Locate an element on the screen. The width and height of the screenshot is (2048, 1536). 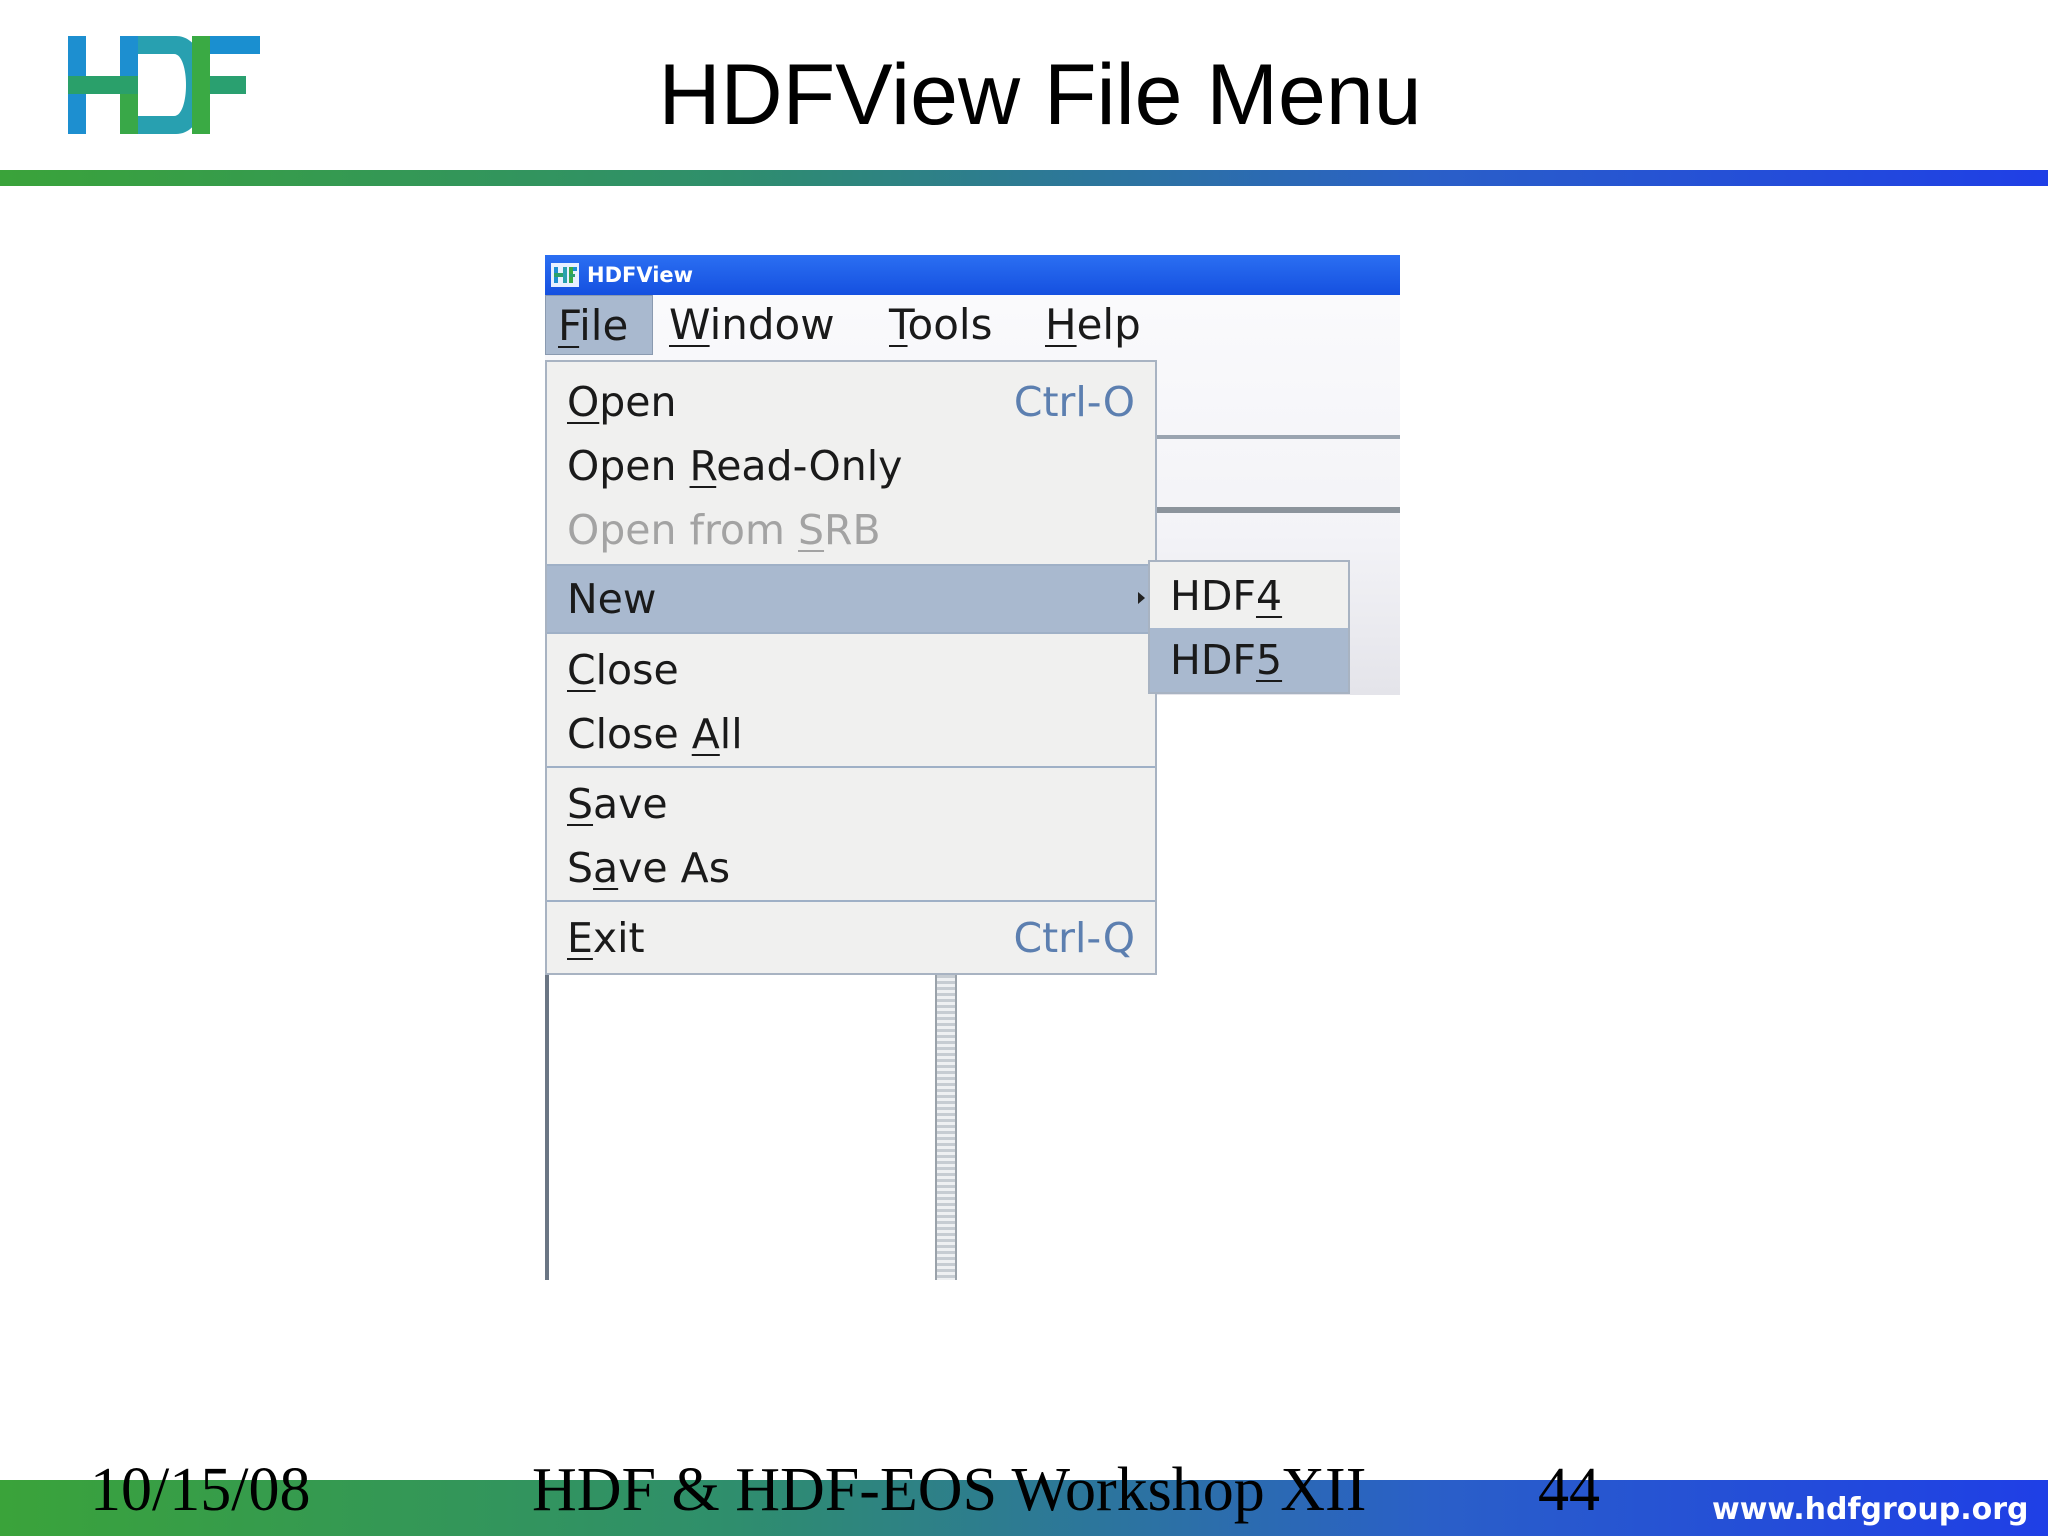
window-title: HDFView is located at coordinates (640, 275).